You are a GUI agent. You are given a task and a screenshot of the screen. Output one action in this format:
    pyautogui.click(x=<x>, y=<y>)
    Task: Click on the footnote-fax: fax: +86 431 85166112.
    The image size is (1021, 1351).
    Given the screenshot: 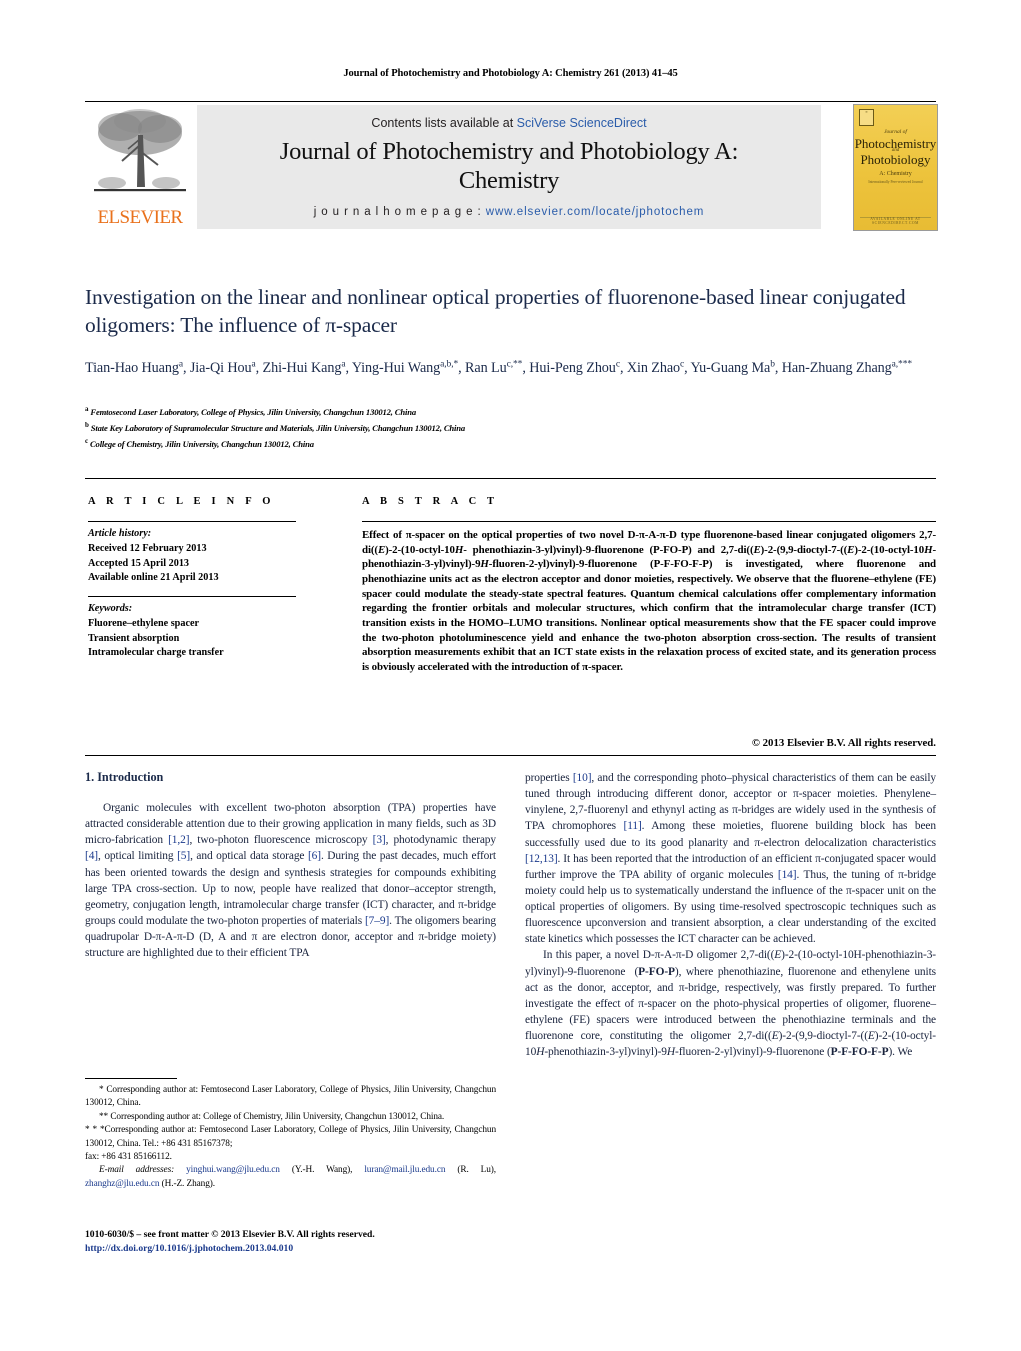 What is the action you would take?
    pyautogui.click(x=128, y=1156)
    